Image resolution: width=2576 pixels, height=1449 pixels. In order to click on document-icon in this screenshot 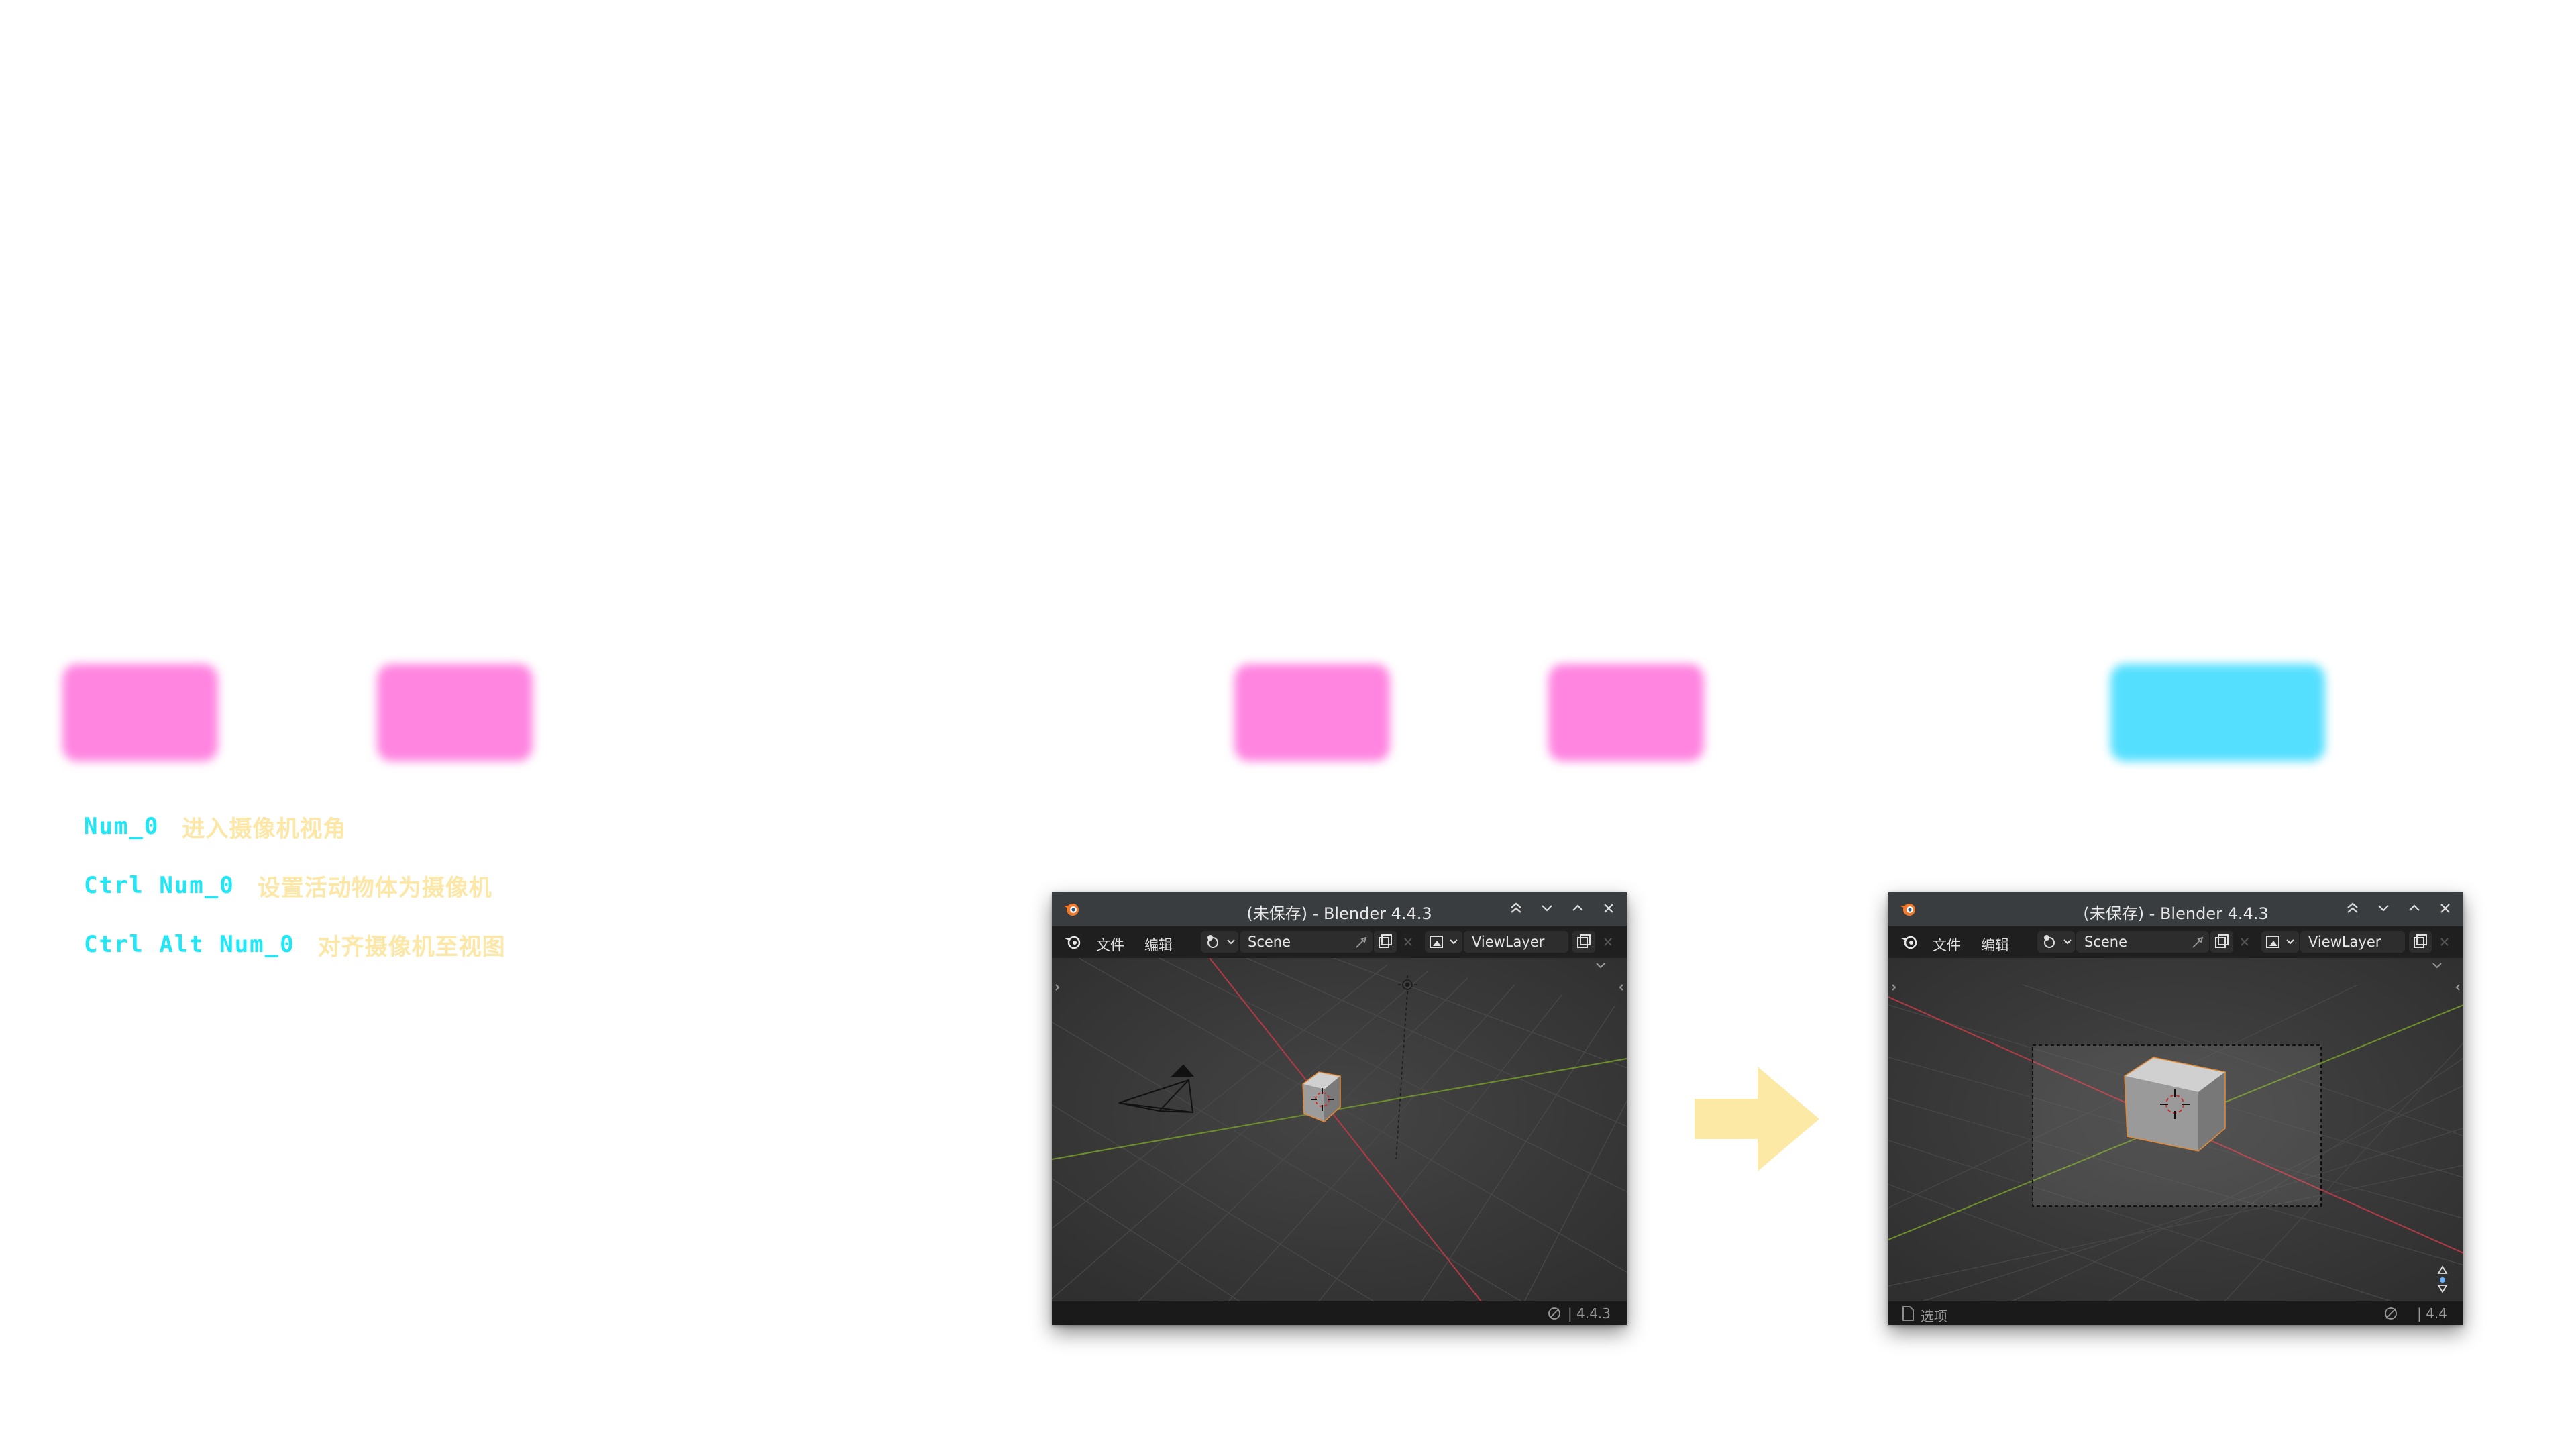, I will do `click(1908, 1313)`.